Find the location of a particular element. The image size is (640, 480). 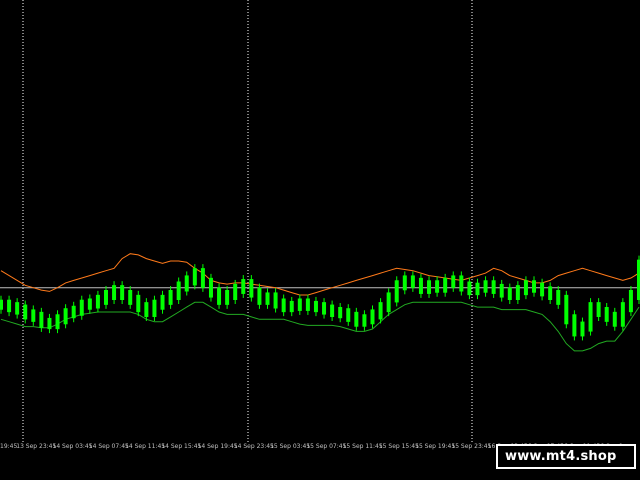

time-tick-label: 15 Sep 11:45 is located at coordinates (362, 446).